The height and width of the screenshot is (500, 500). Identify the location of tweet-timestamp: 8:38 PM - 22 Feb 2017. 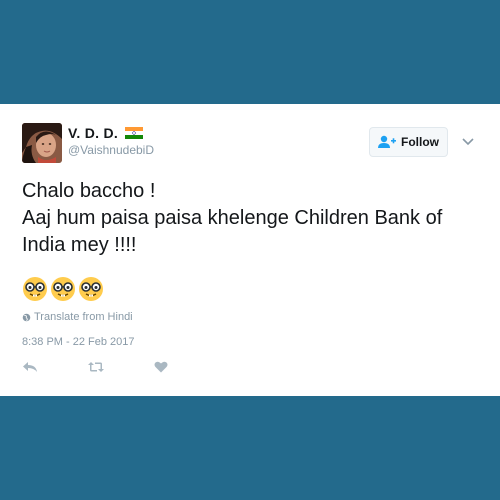
(78, 342).